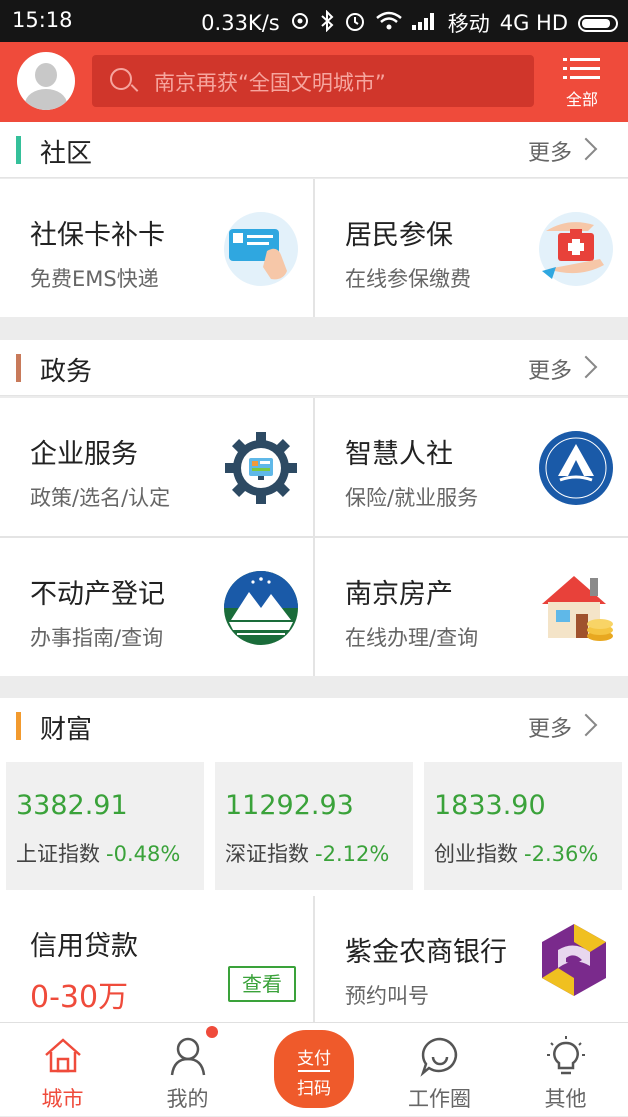  I want to click on status-right: 0.33K/s 移动 4G HD, so click(409, 23).